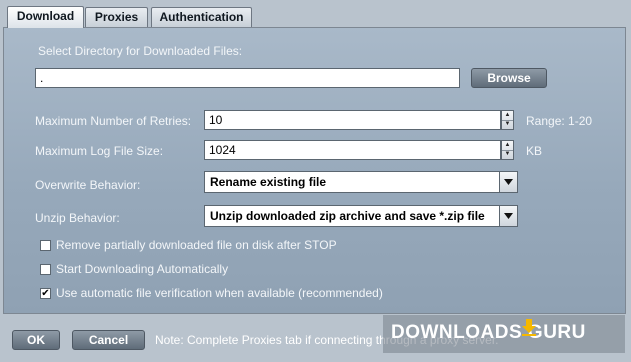 This screenshot has width=631, height=362. Describe the element at coordinates (559, 121) in the screenshot. I see `retries-range-hint: Range: 1-20` at that location.